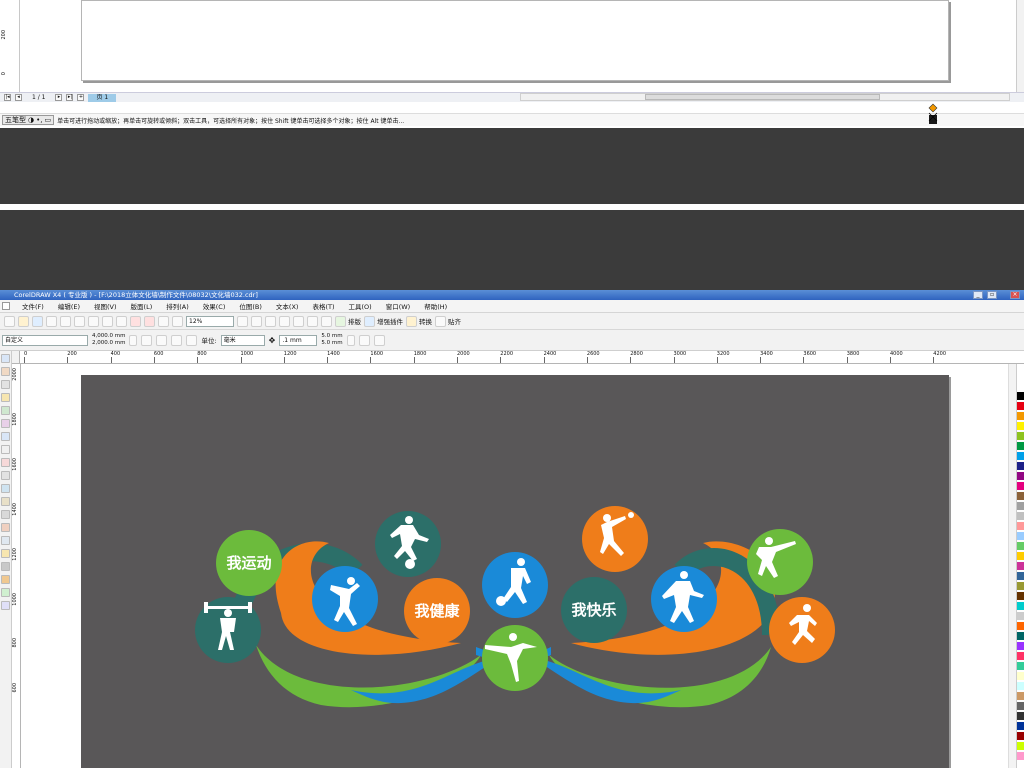 The height and width of the screenshot is (768, 1024). What do you see at coordinates (298, 340) in the screenshot?
I see `nudge-field: .1 mm` at bounding box center [298, 340].